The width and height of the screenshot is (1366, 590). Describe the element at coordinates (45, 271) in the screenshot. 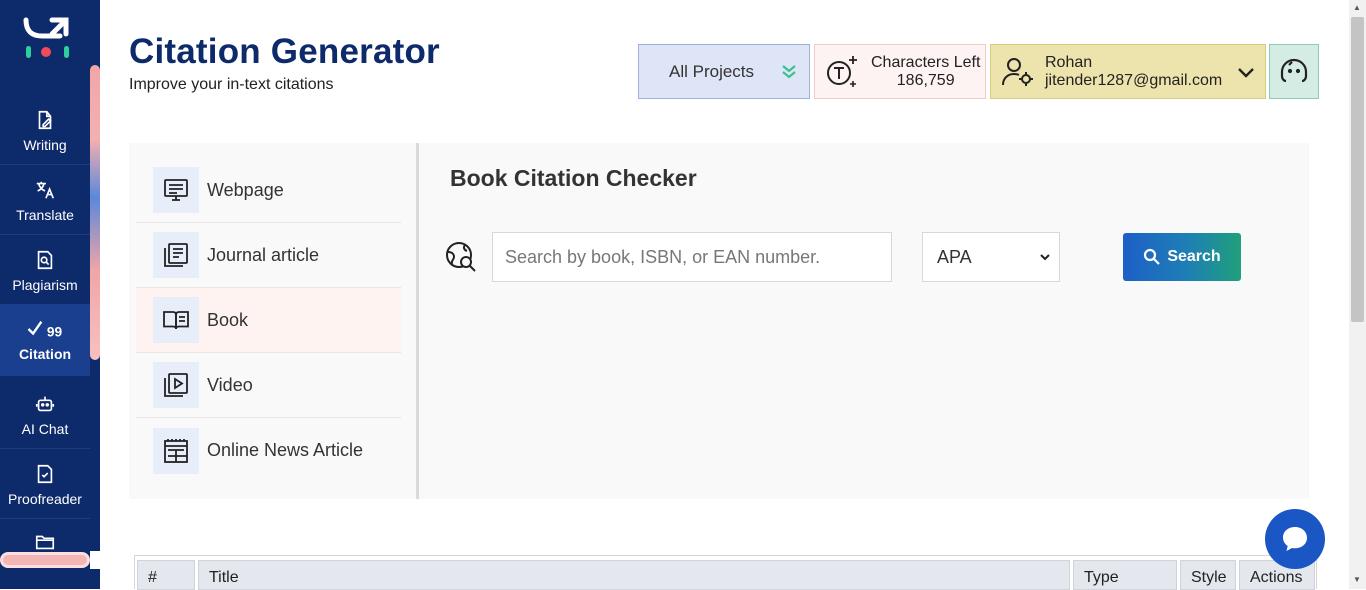

I see `sidebar-item-plagiarism: Plagiarism` at that location.